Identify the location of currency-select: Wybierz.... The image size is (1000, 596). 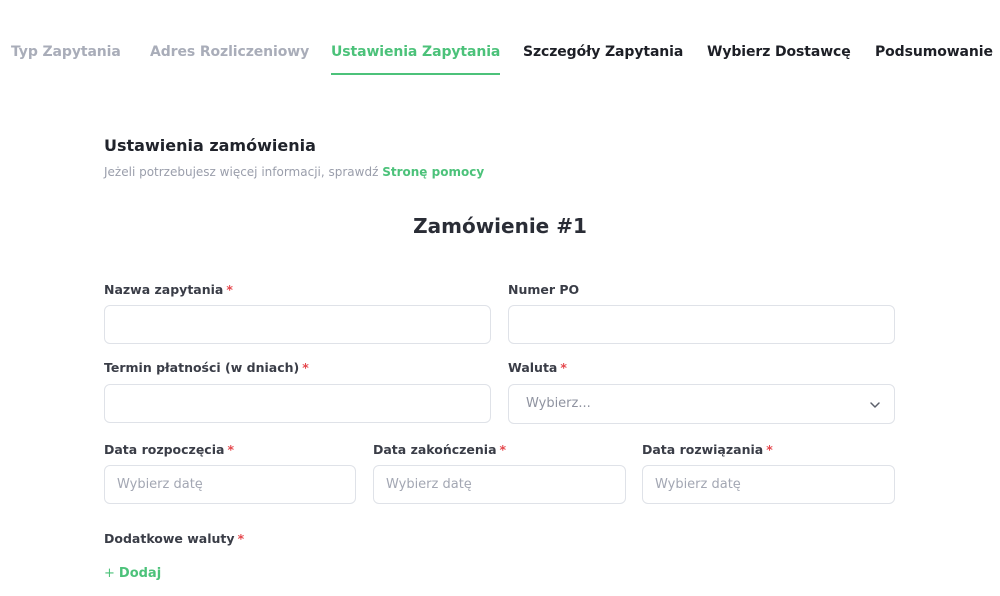
(701, 404).